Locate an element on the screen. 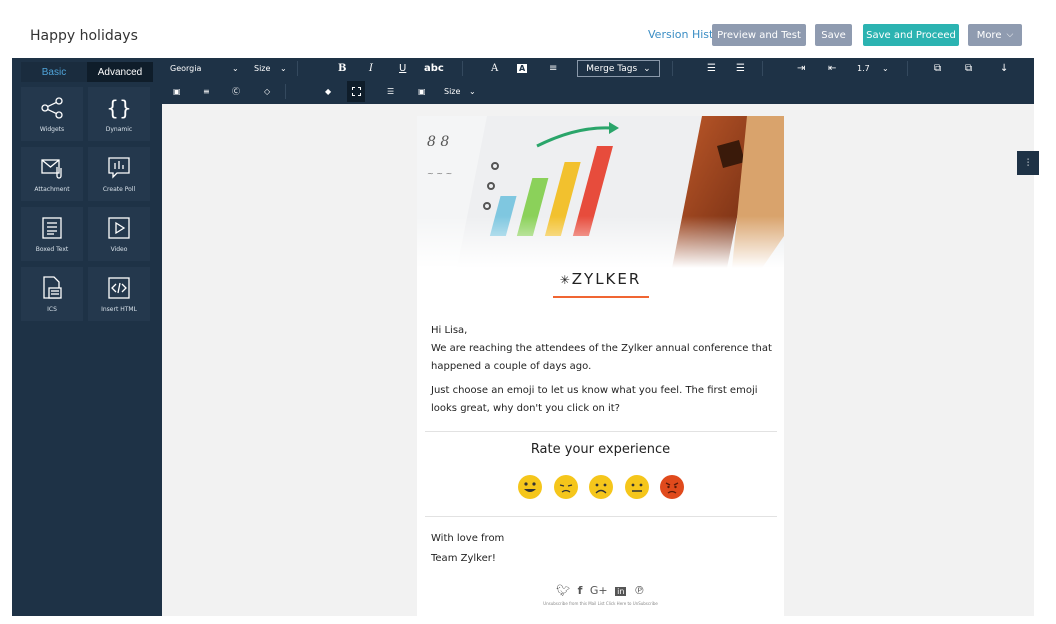 The height and width of the screenshot is (624, 1056). table-icon: ☰ is located at coordinates (390, 91).